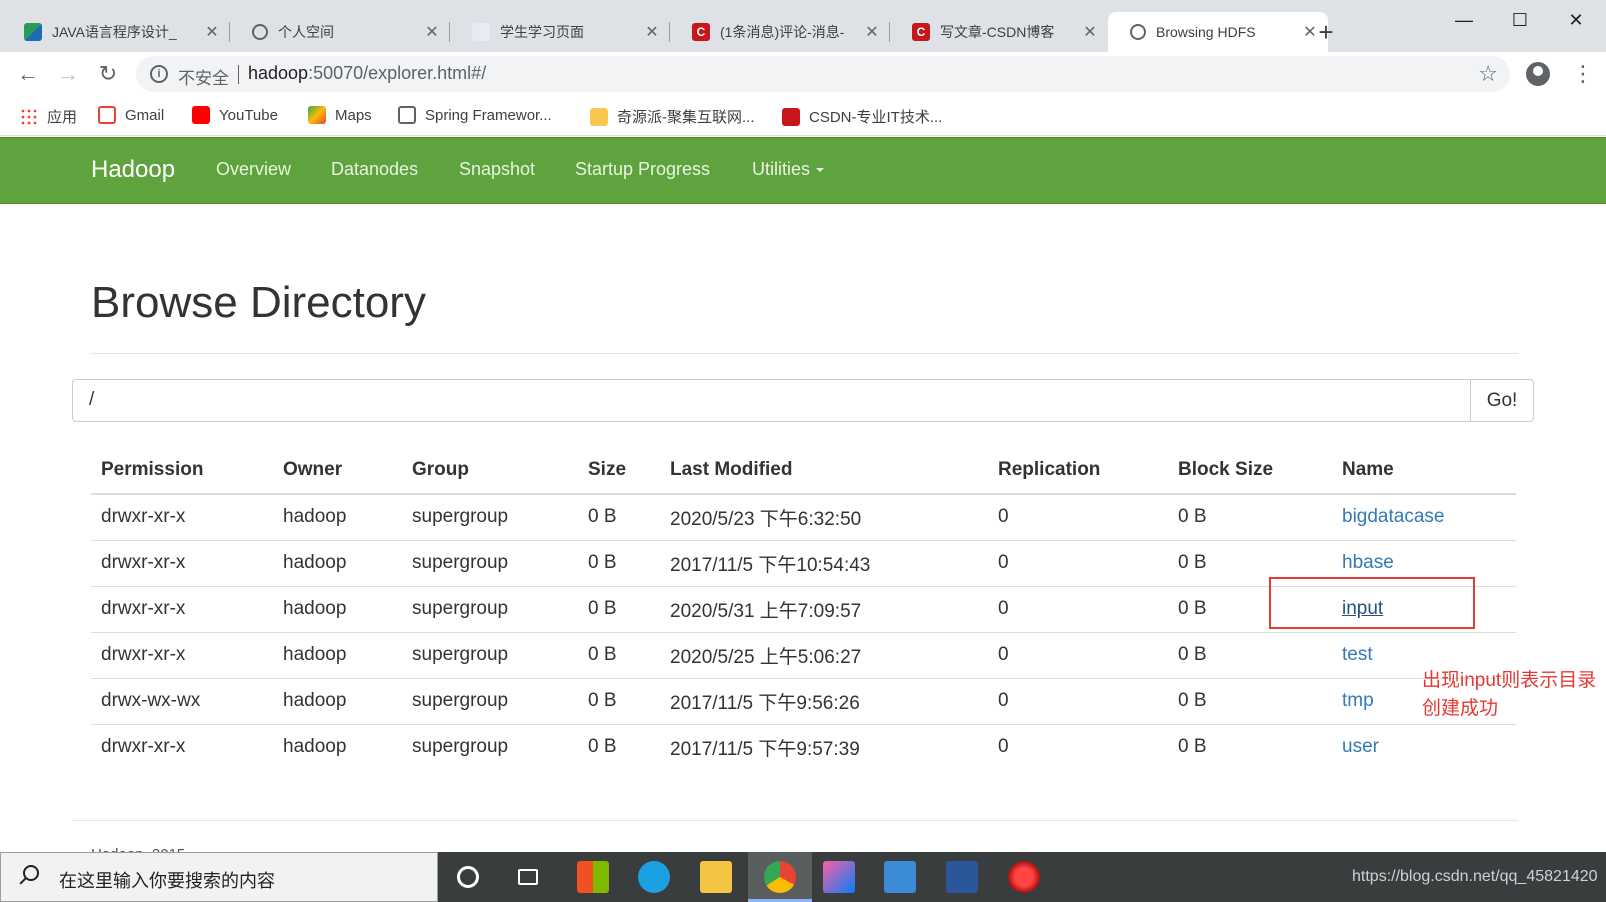 The image size is (1606, 902). What do you see at coordinates (1502, 400) in the screenshot?
I see `go-button: Go!` at bounding box center [1502, 400].